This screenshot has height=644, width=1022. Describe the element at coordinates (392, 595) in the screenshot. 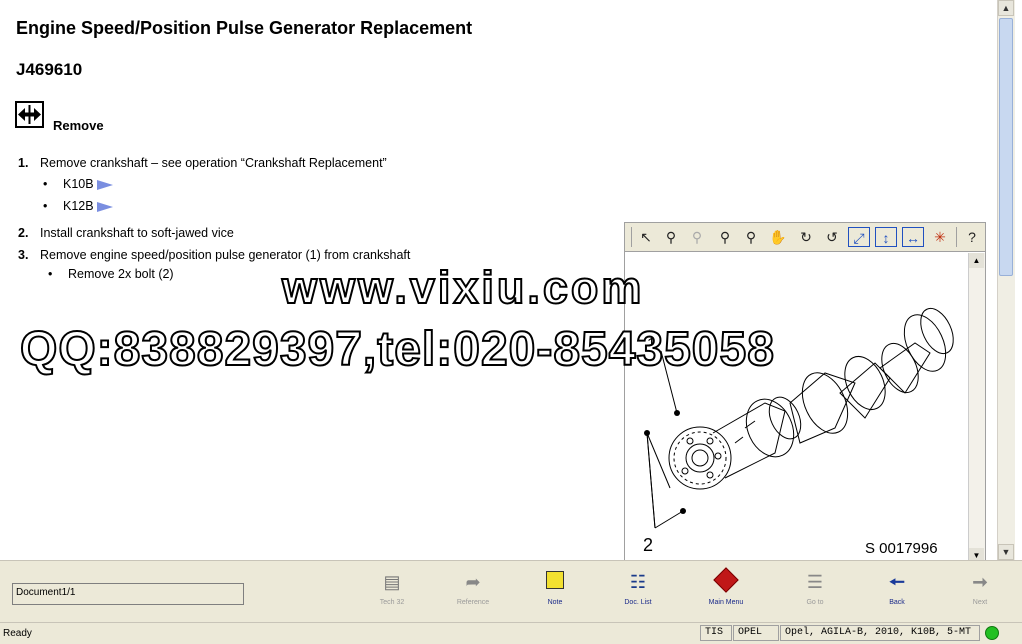

I see `tech32-button: ▤ Tech 32` at that location.